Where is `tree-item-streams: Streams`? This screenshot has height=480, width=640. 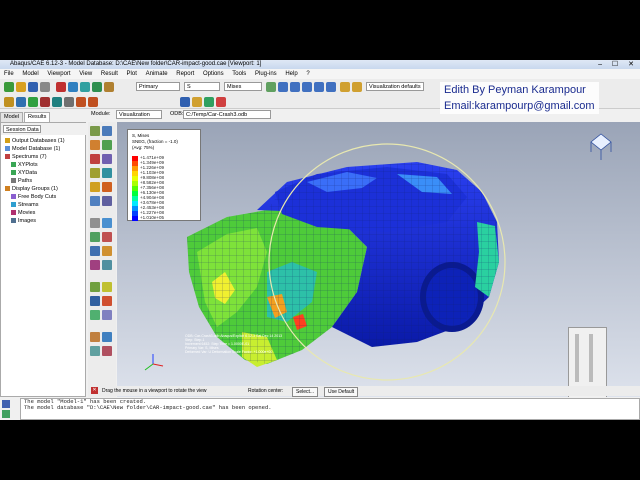
tree-item-streams: Streams is located at coordinates (24, 205).